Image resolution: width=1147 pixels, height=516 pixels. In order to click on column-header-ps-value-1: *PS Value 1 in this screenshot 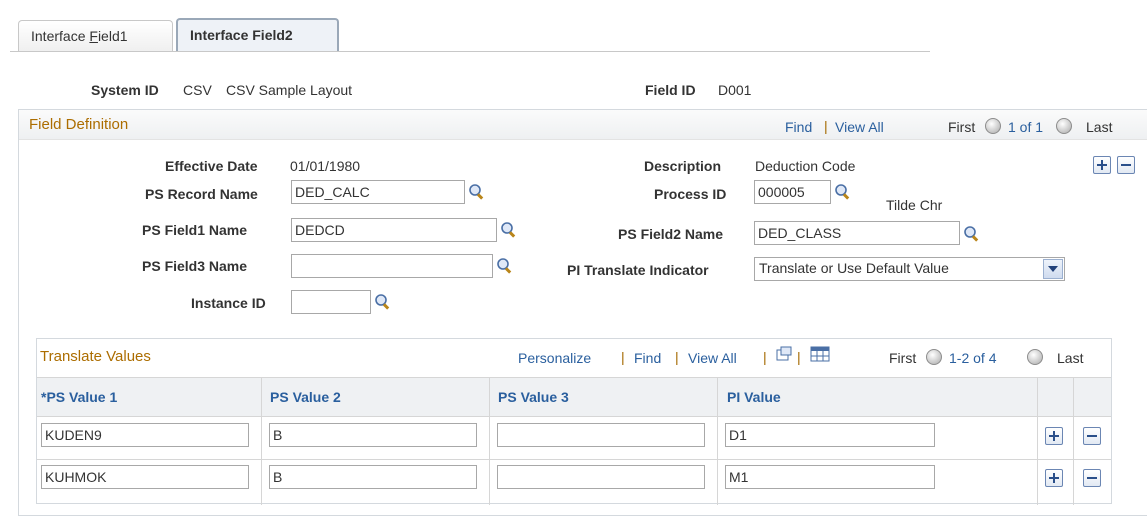, I will do `click(79, 397)`.